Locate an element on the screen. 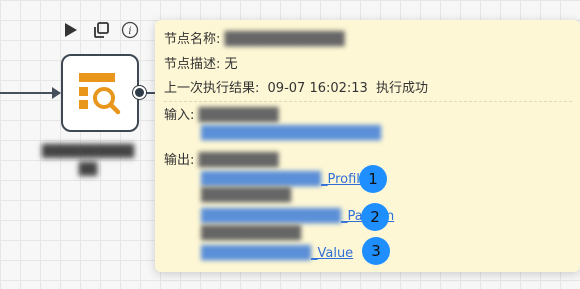 The image size is (580, 289). node-desc-row: 节点描述: 无 is located at coordinates (201, 64).